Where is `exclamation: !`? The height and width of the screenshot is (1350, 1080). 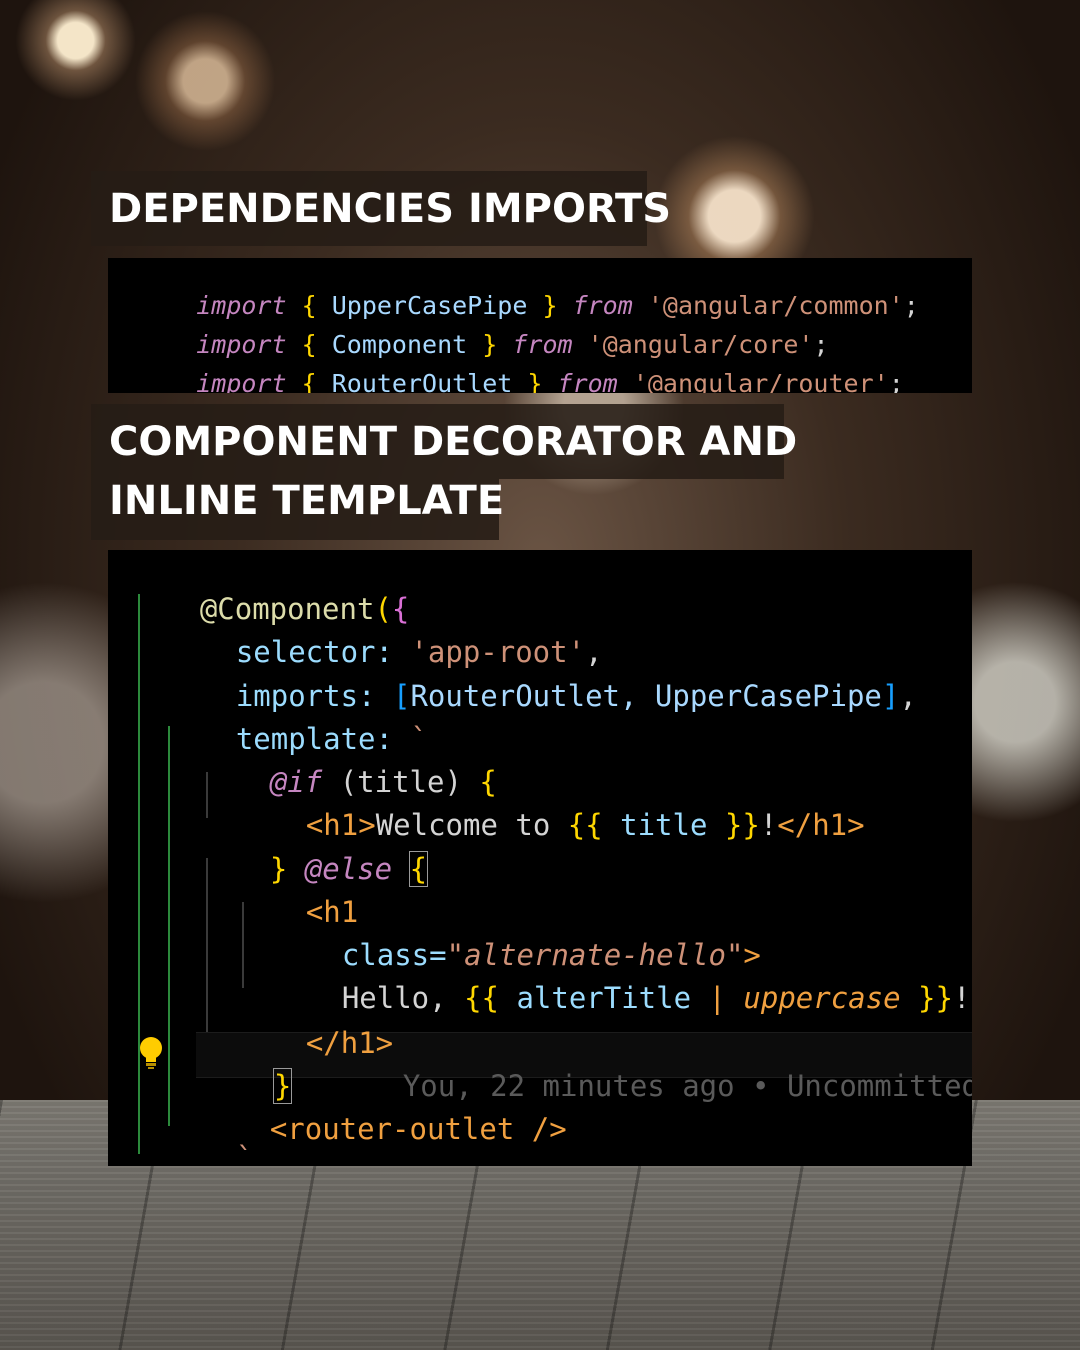
exclamation: ! is located at coordinates (768, 825).